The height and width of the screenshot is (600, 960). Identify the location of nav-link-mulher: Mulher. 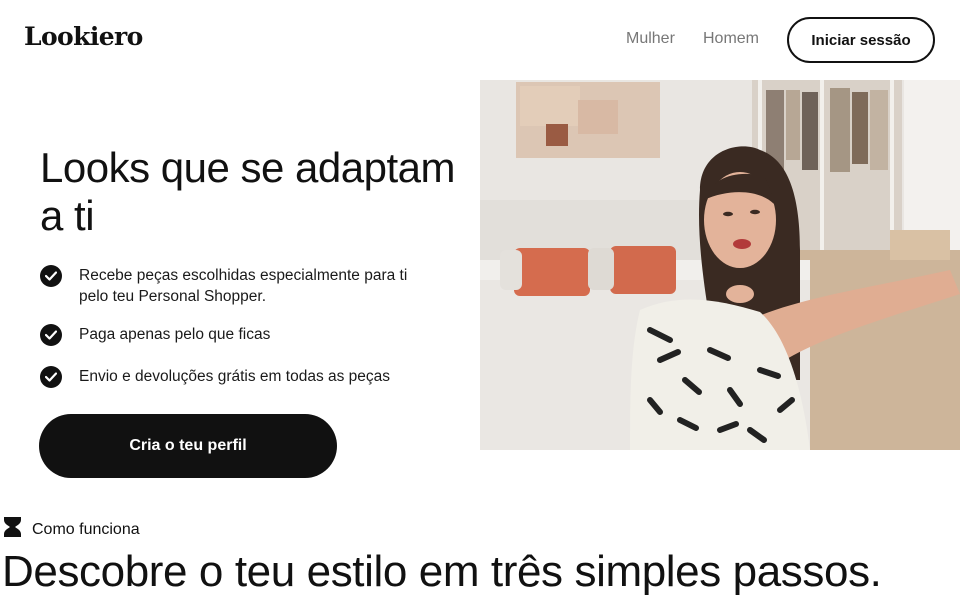
(650, 39).